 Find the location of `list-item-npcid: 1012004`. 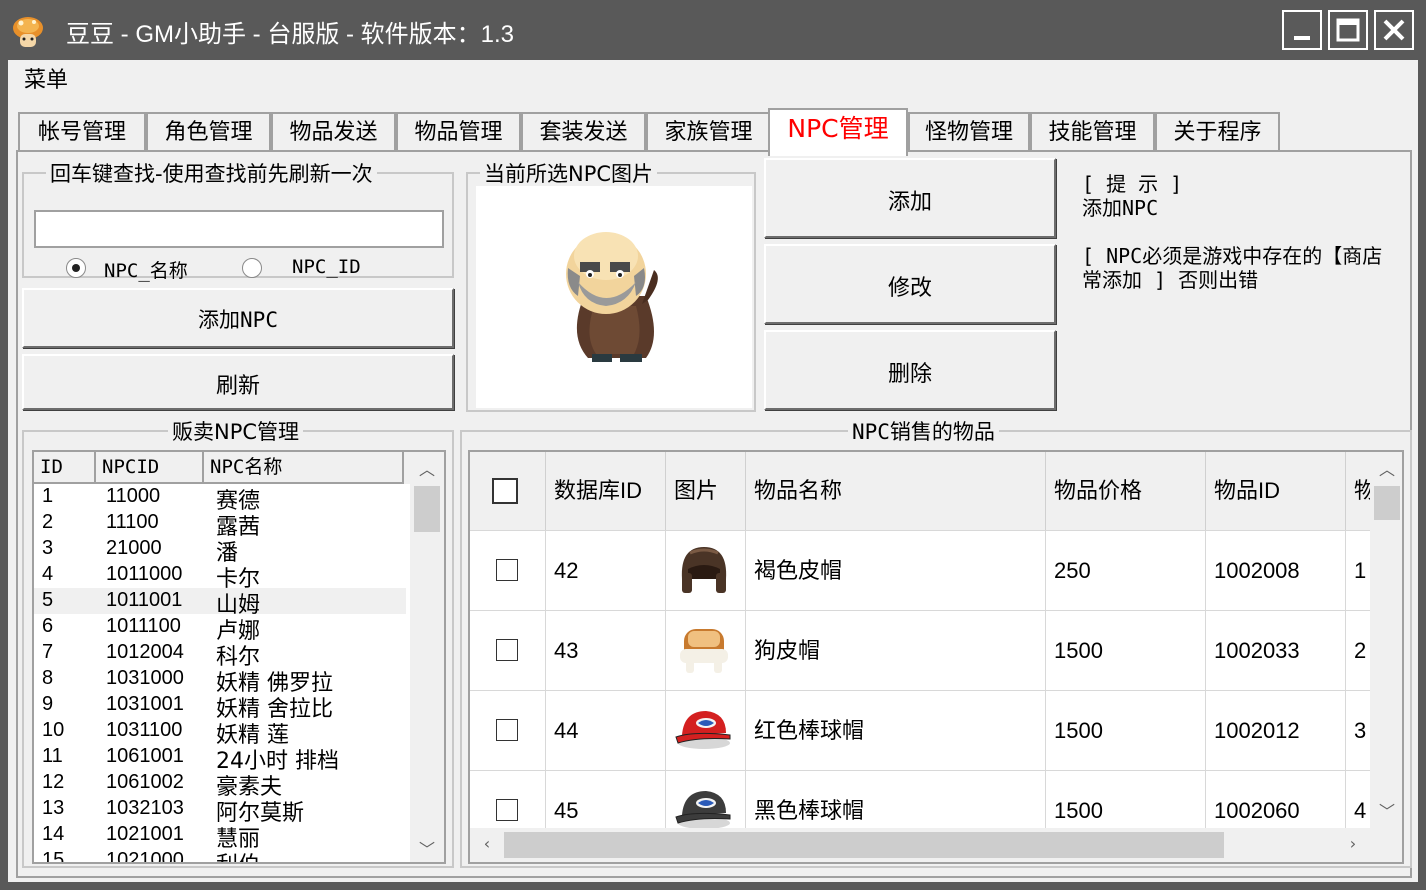

list-item-npcid: 1012004 is located at coordinates (145, 652).